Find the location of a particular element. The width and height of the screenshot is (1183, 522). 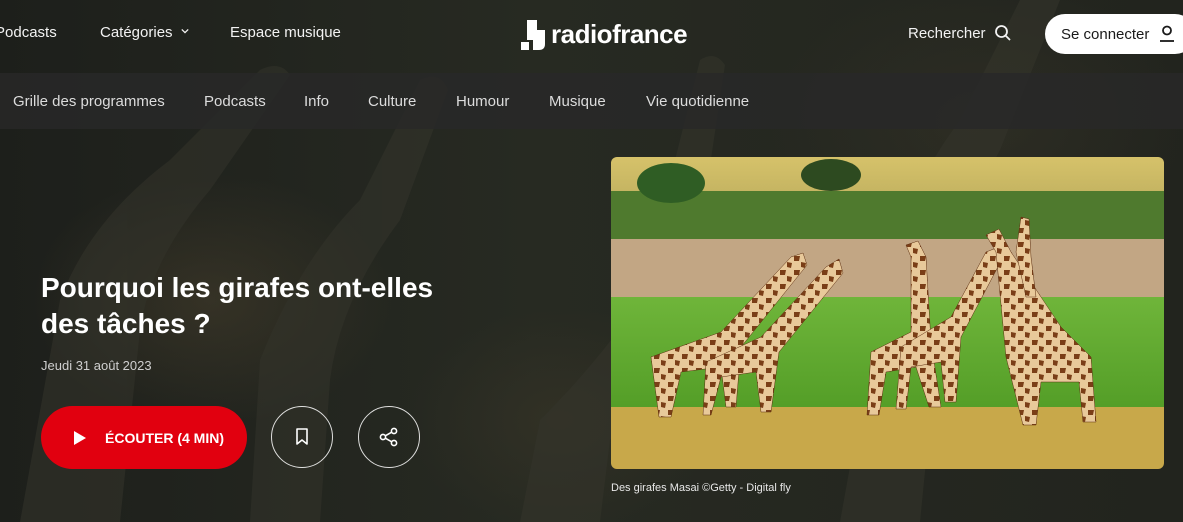

search-icon is located at coordinates (1002, 33).